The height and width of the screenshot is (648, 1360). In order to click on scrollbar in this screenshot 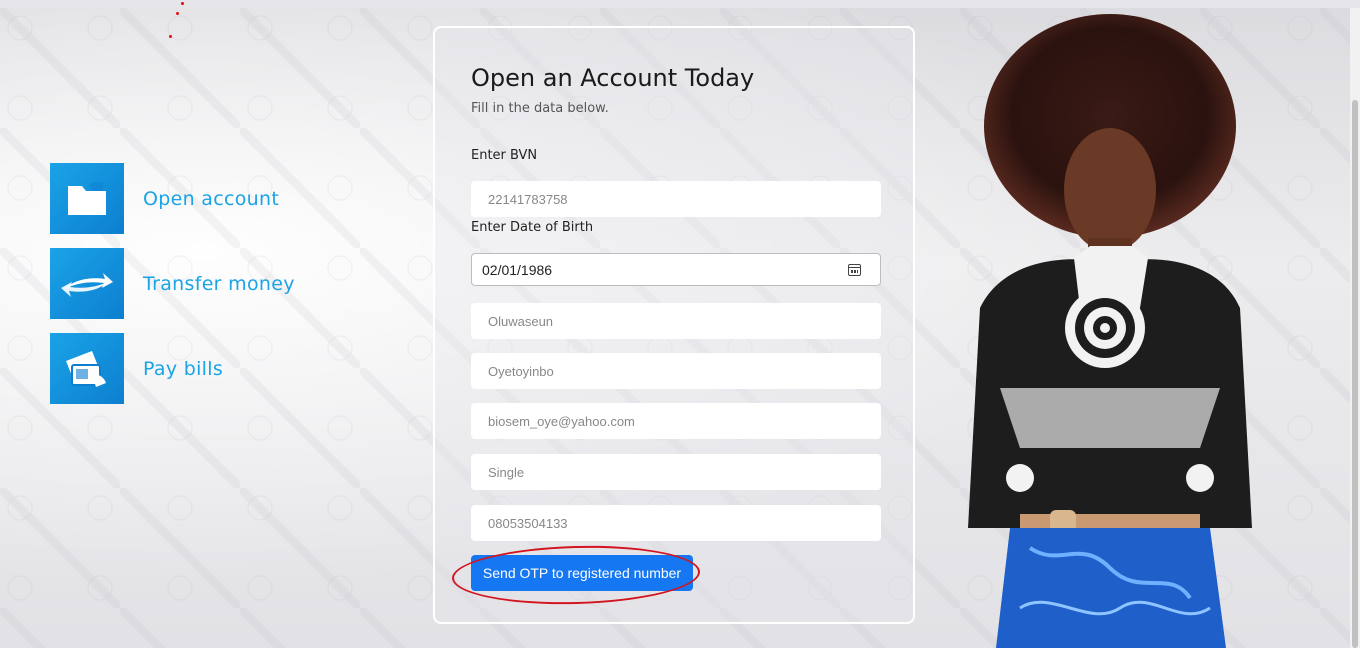, I will do `click(1355, 328)`.